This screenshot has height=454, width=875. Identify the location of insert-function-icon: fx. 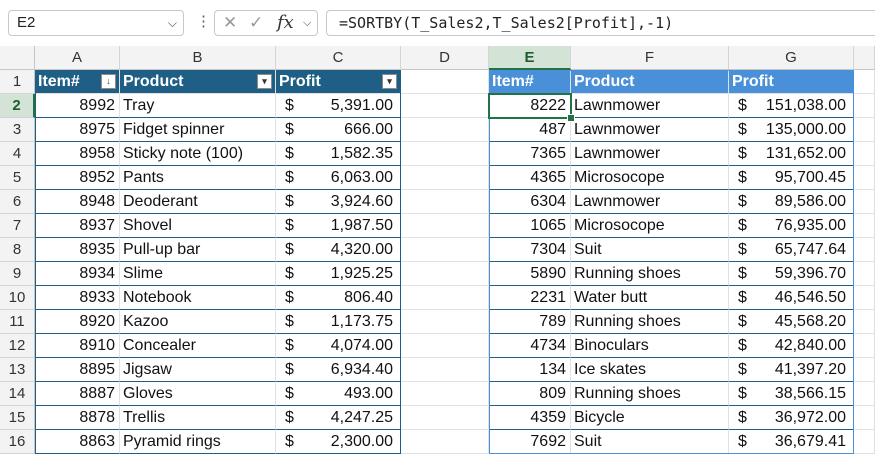
(285, 23).